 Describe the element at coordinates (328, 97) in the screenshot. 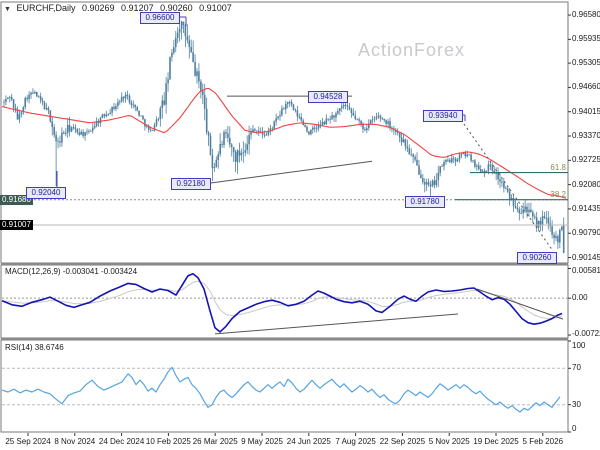

I see `price-annotation: 0.94528` at that location.